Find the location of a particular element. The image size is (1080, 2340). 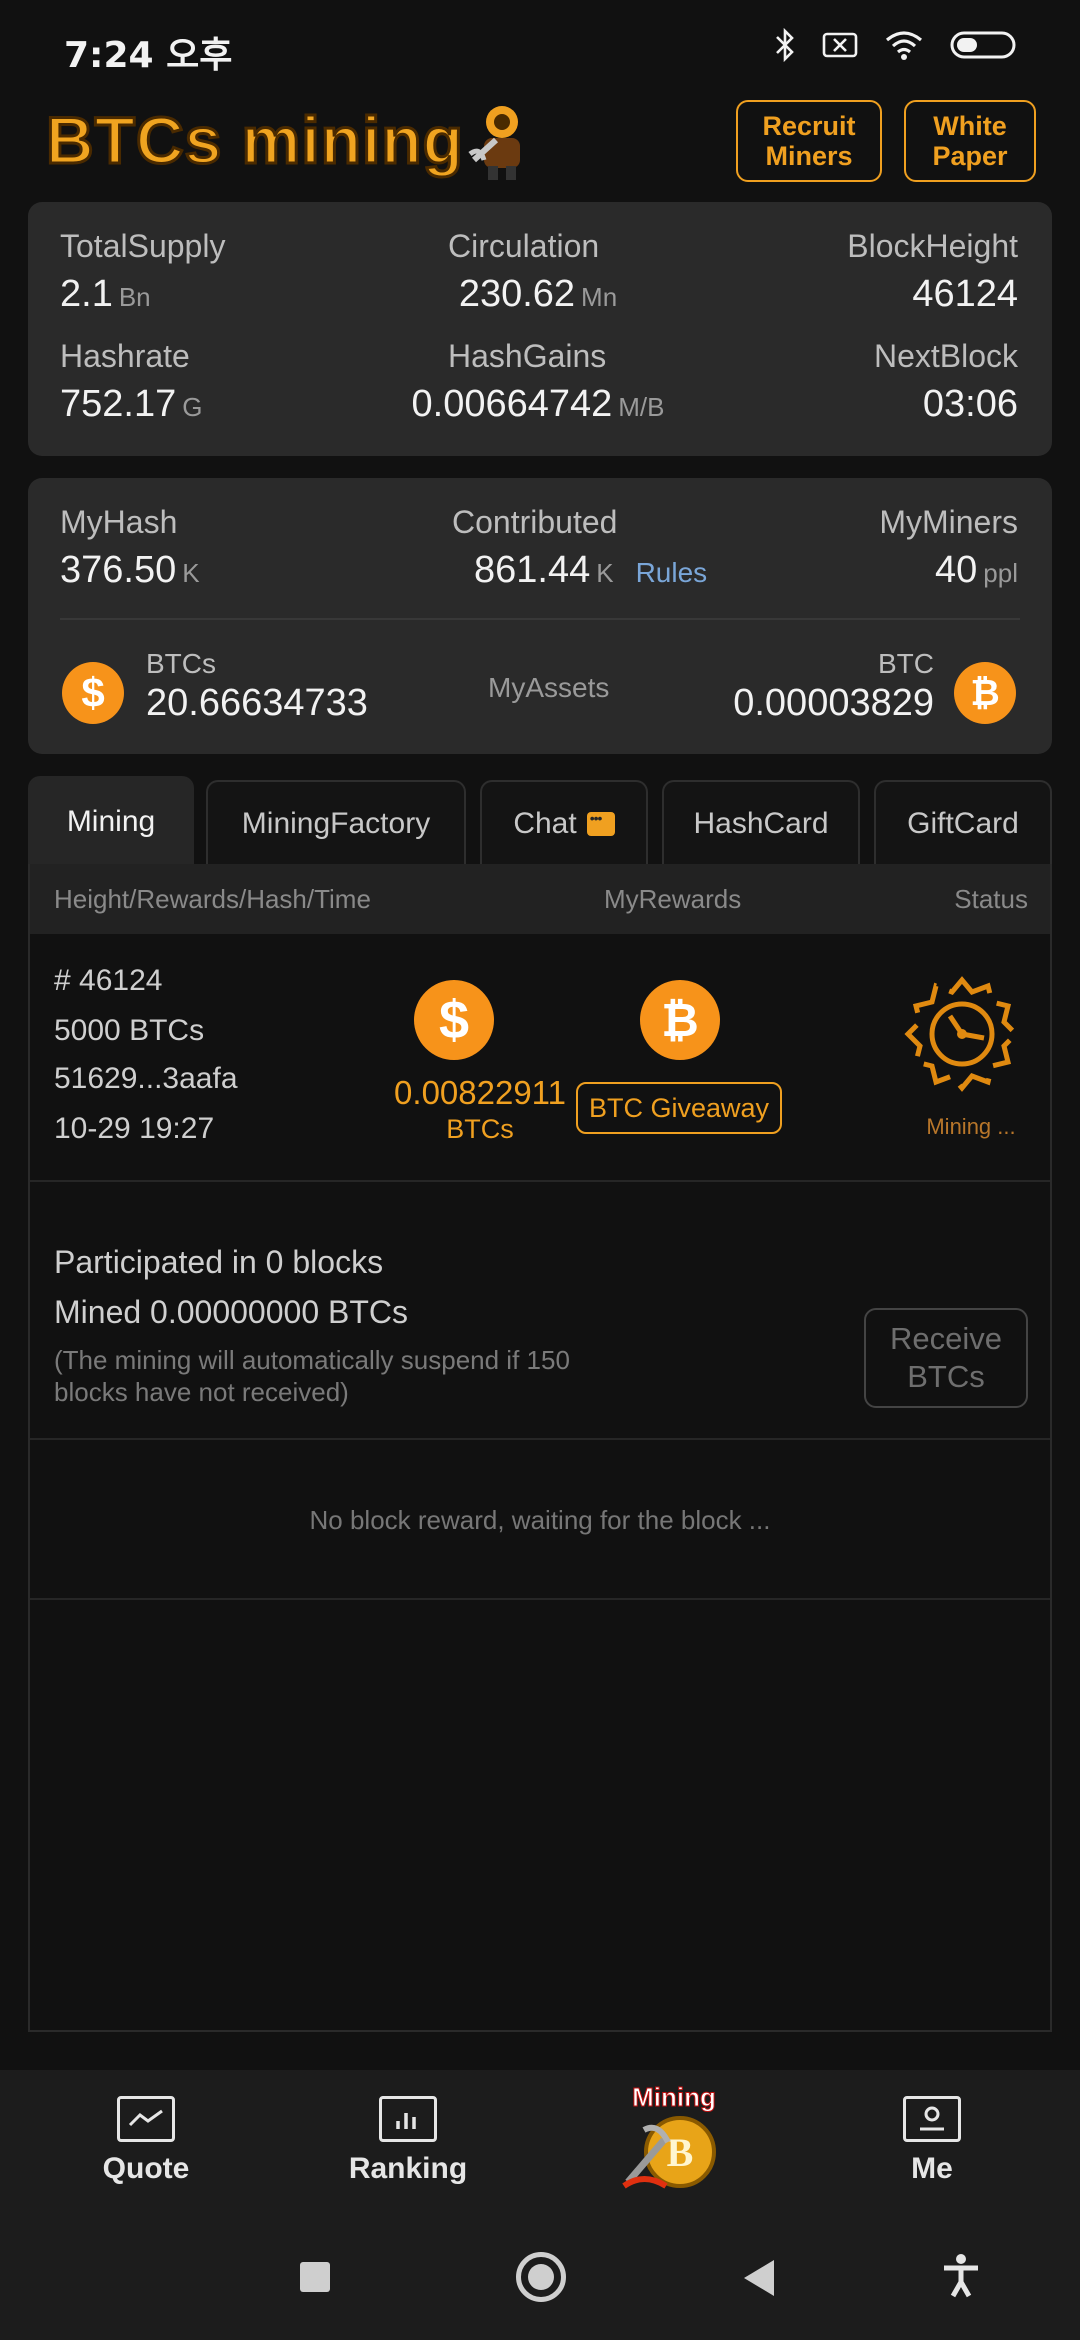

myminers-unit: ppl is located at coordinates (1000, 573).